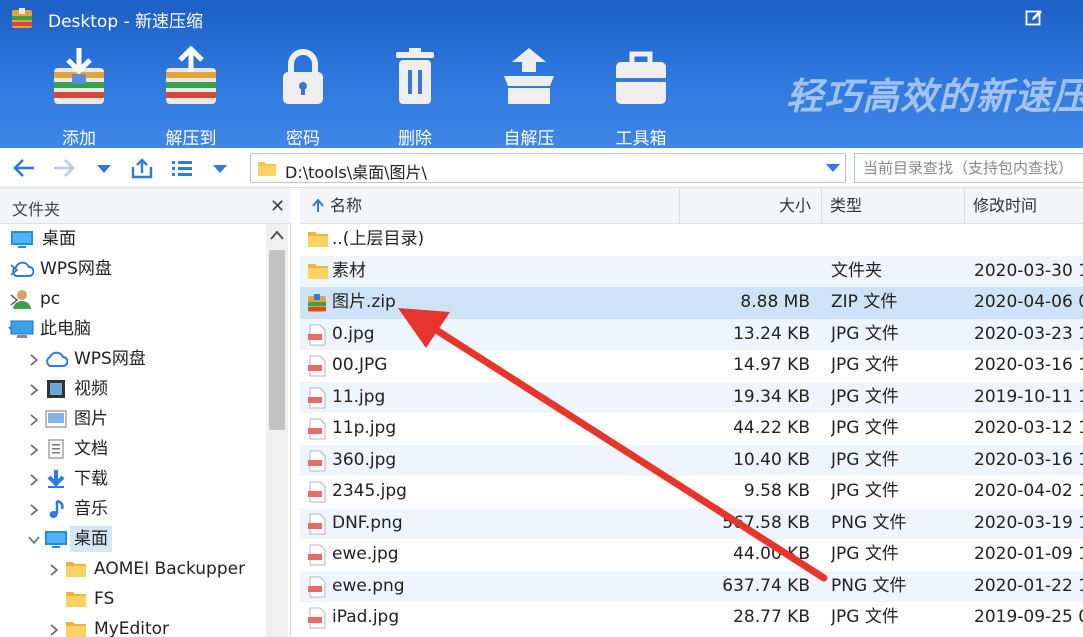 The height and width of the screenshot is (637, 1083). What do you see at coordinates (490, 206) in the screenshot?
I see `column-name-header: 名称` at bounding box center [490, 206].